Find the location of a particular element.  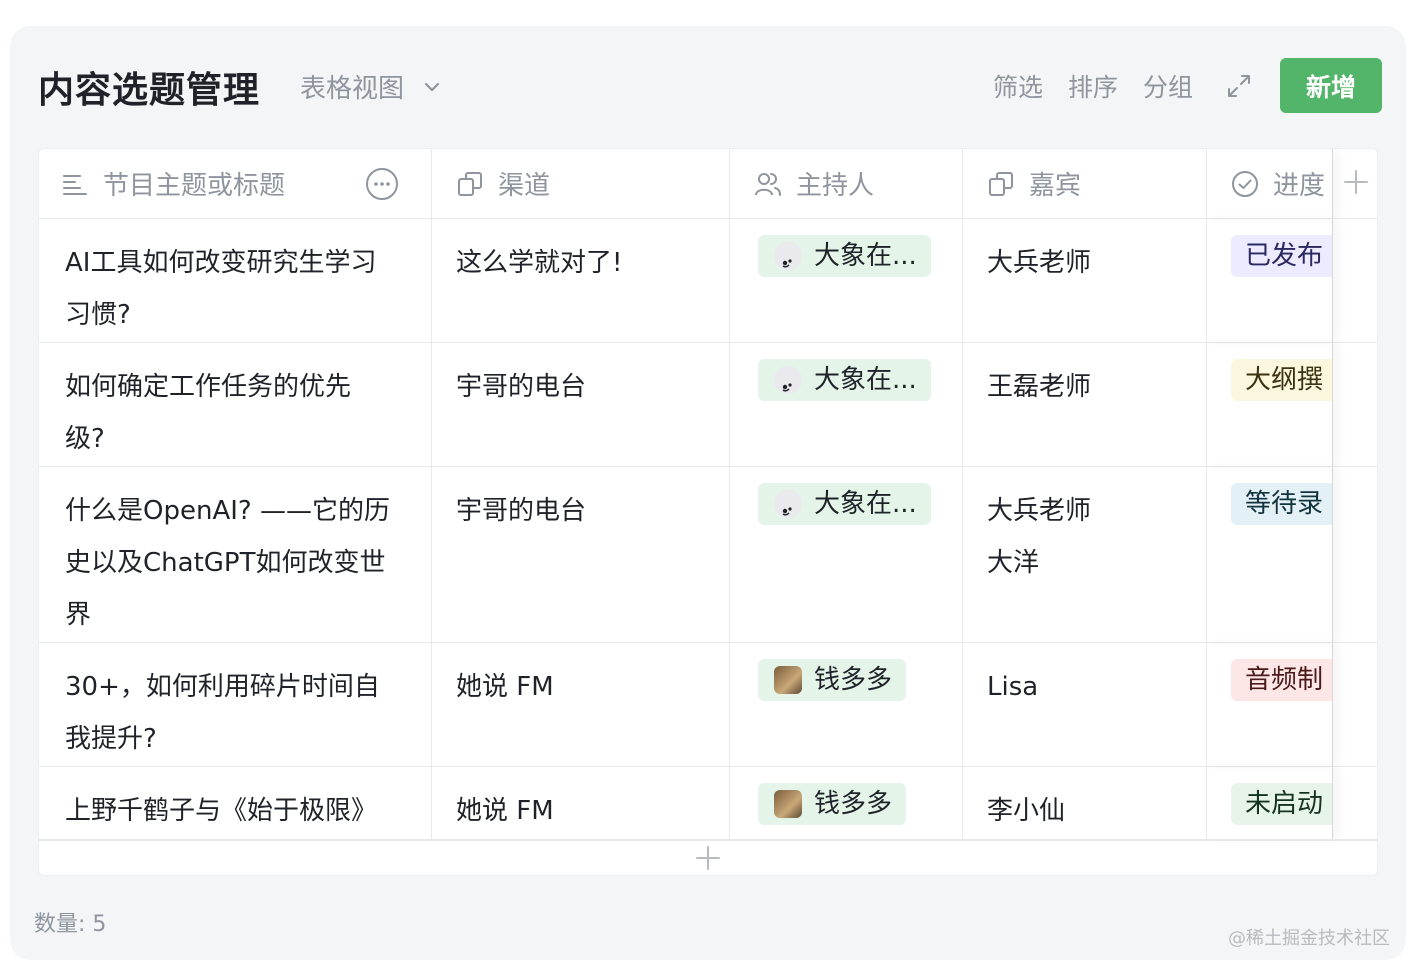

cell-title: 上野千鹤子与《始于极限》 is located at coordinates (235, 803).